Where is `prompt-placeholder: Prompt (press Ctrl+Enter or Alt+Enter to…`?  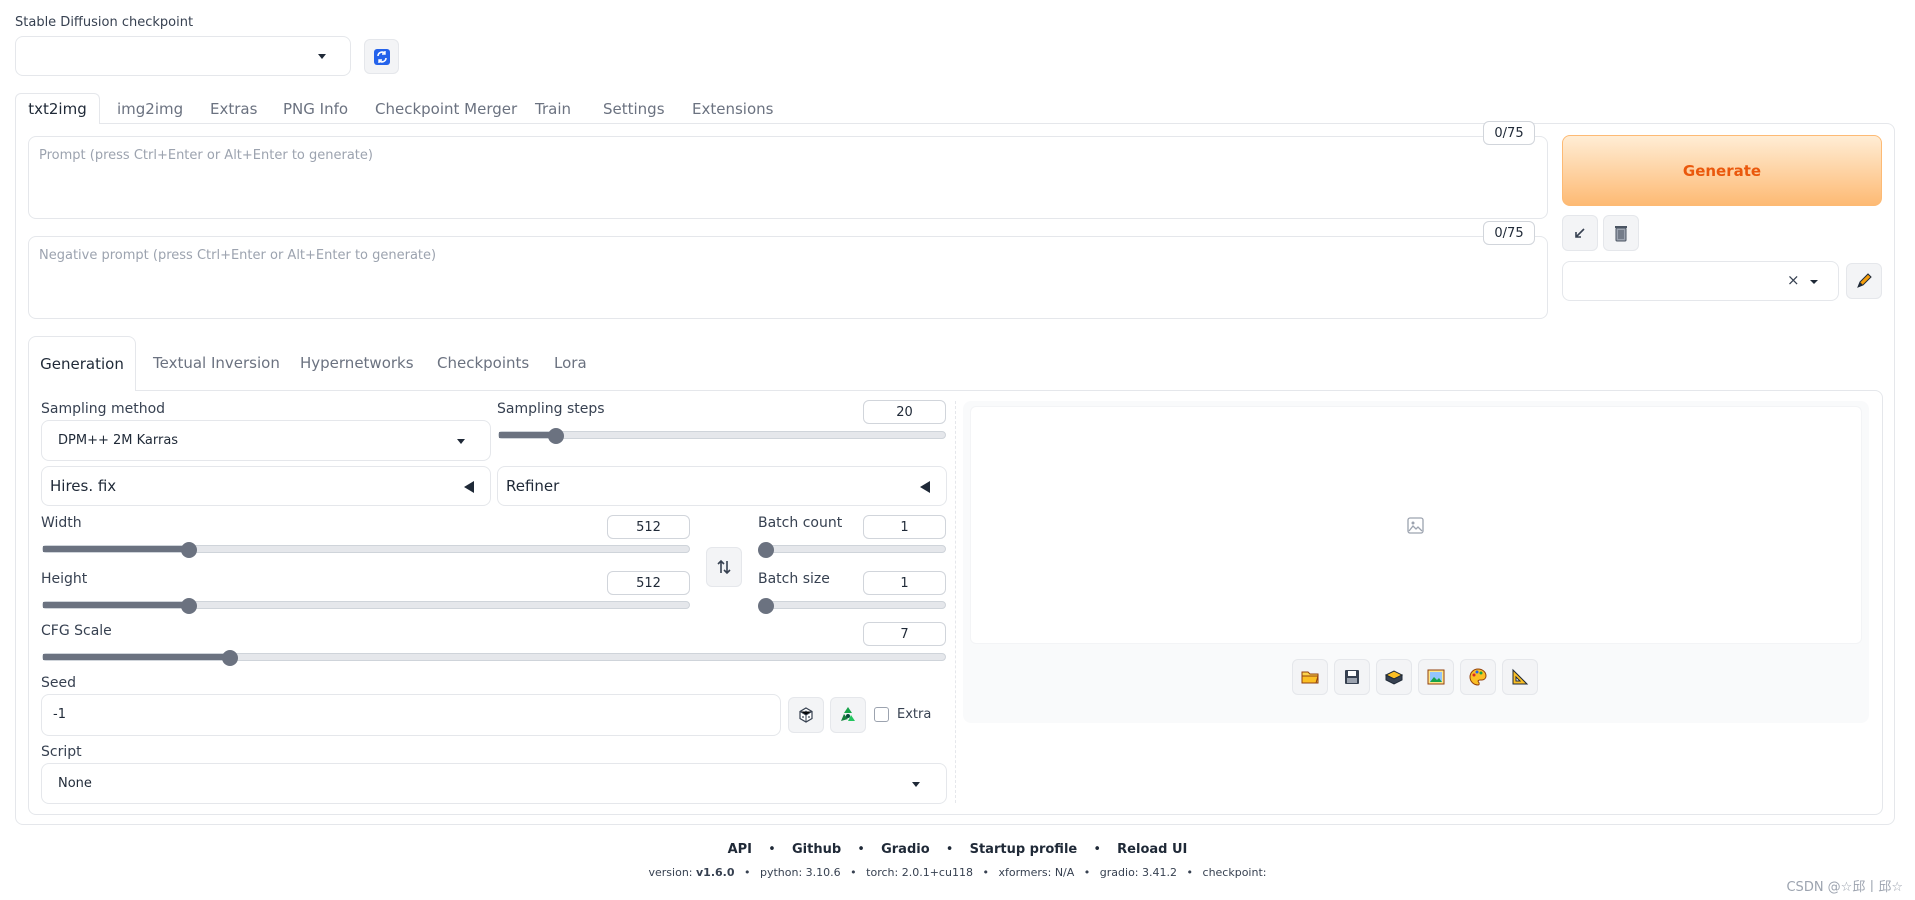 prompt-placeholder: Prompt (press Ctrl+Enter or Alt+Enter to… is located at coordinates (206, 155).